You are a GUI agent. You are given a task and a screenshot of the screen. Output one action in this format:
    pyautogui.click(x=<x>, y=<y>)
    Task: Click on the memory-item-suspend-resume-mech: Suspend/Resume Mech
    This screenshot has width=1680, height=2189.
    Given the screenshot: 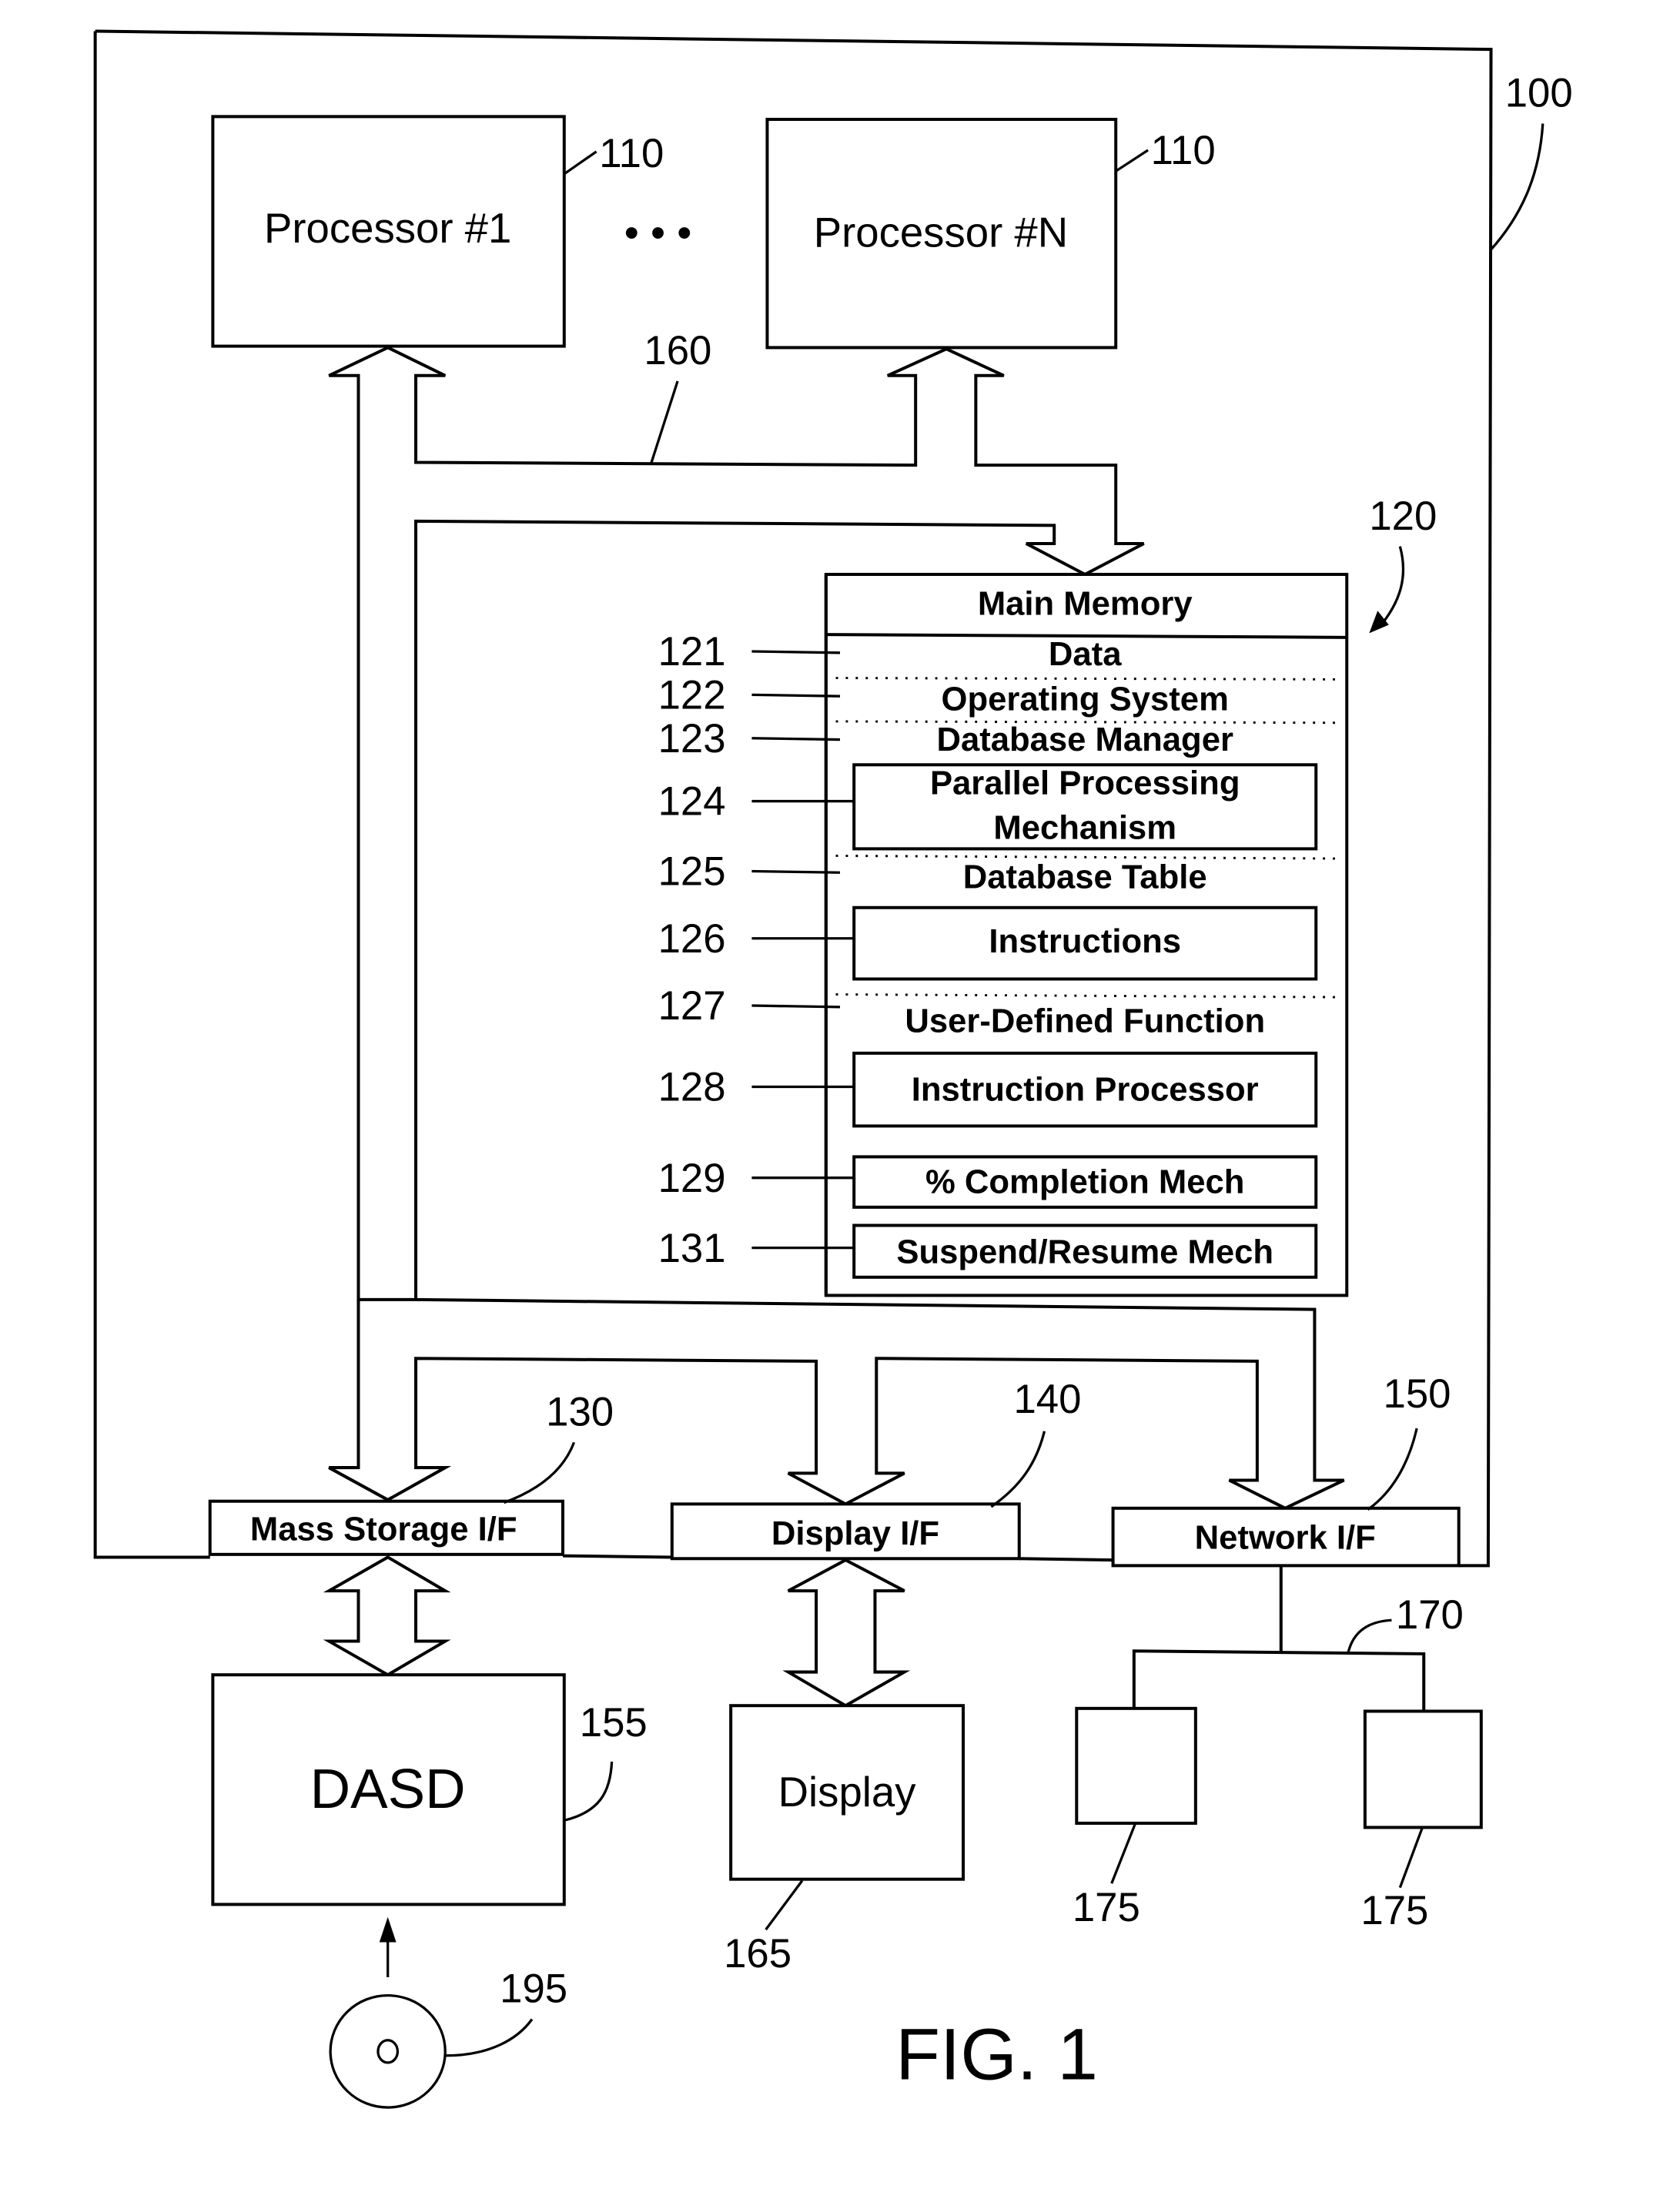 What is the action you would take?
    pyautogui.click(x=1084, y=1252)
    